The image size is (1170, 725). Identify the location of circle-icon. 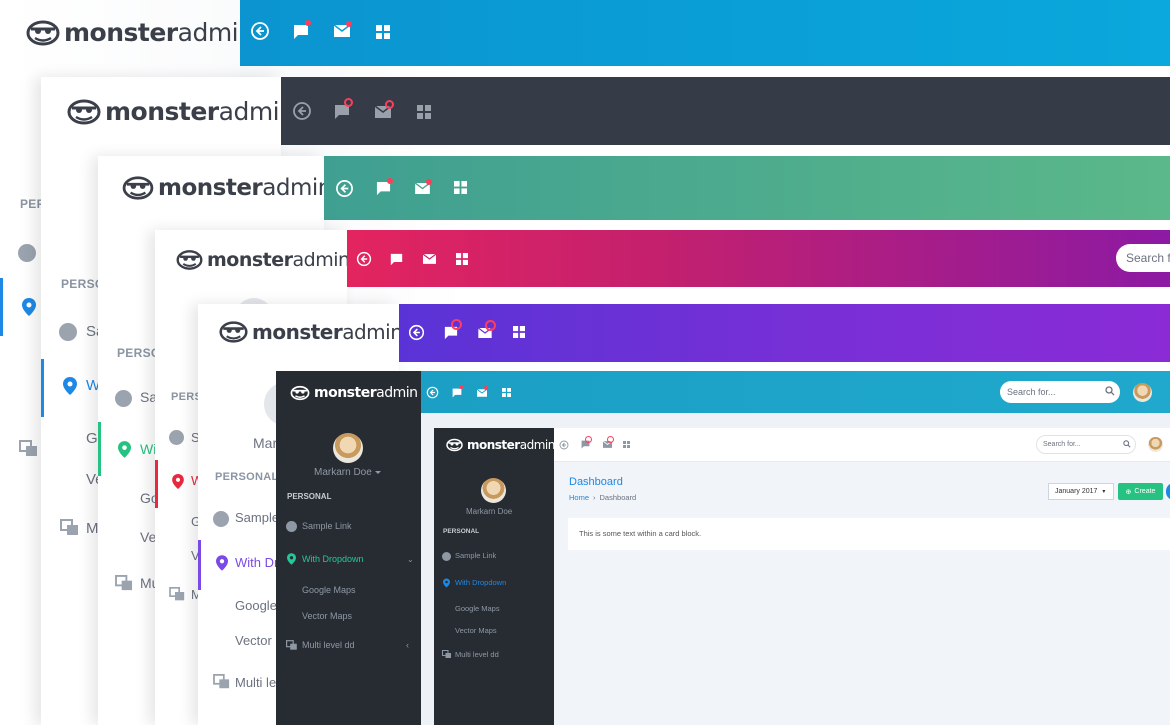
(446, 556).